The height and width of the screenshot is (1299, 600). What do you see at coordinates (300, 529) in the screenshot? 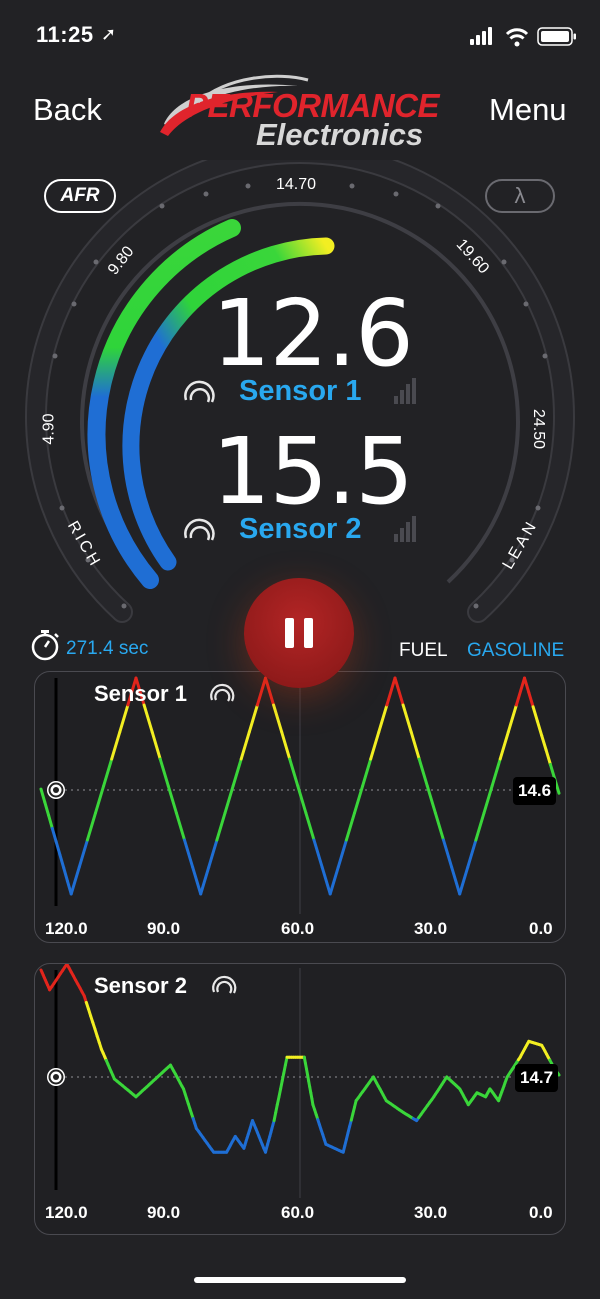
I see `sensor2-label: Sensor 2` at bounding box center [300, 529].